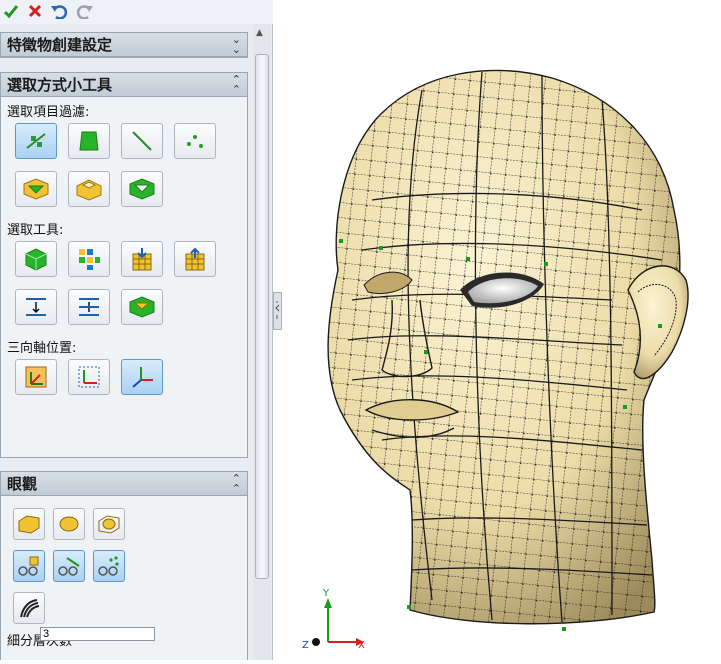 This screenshot has height=664, width=721. I want to click on scrollbar-thumb, so click(262, 316).